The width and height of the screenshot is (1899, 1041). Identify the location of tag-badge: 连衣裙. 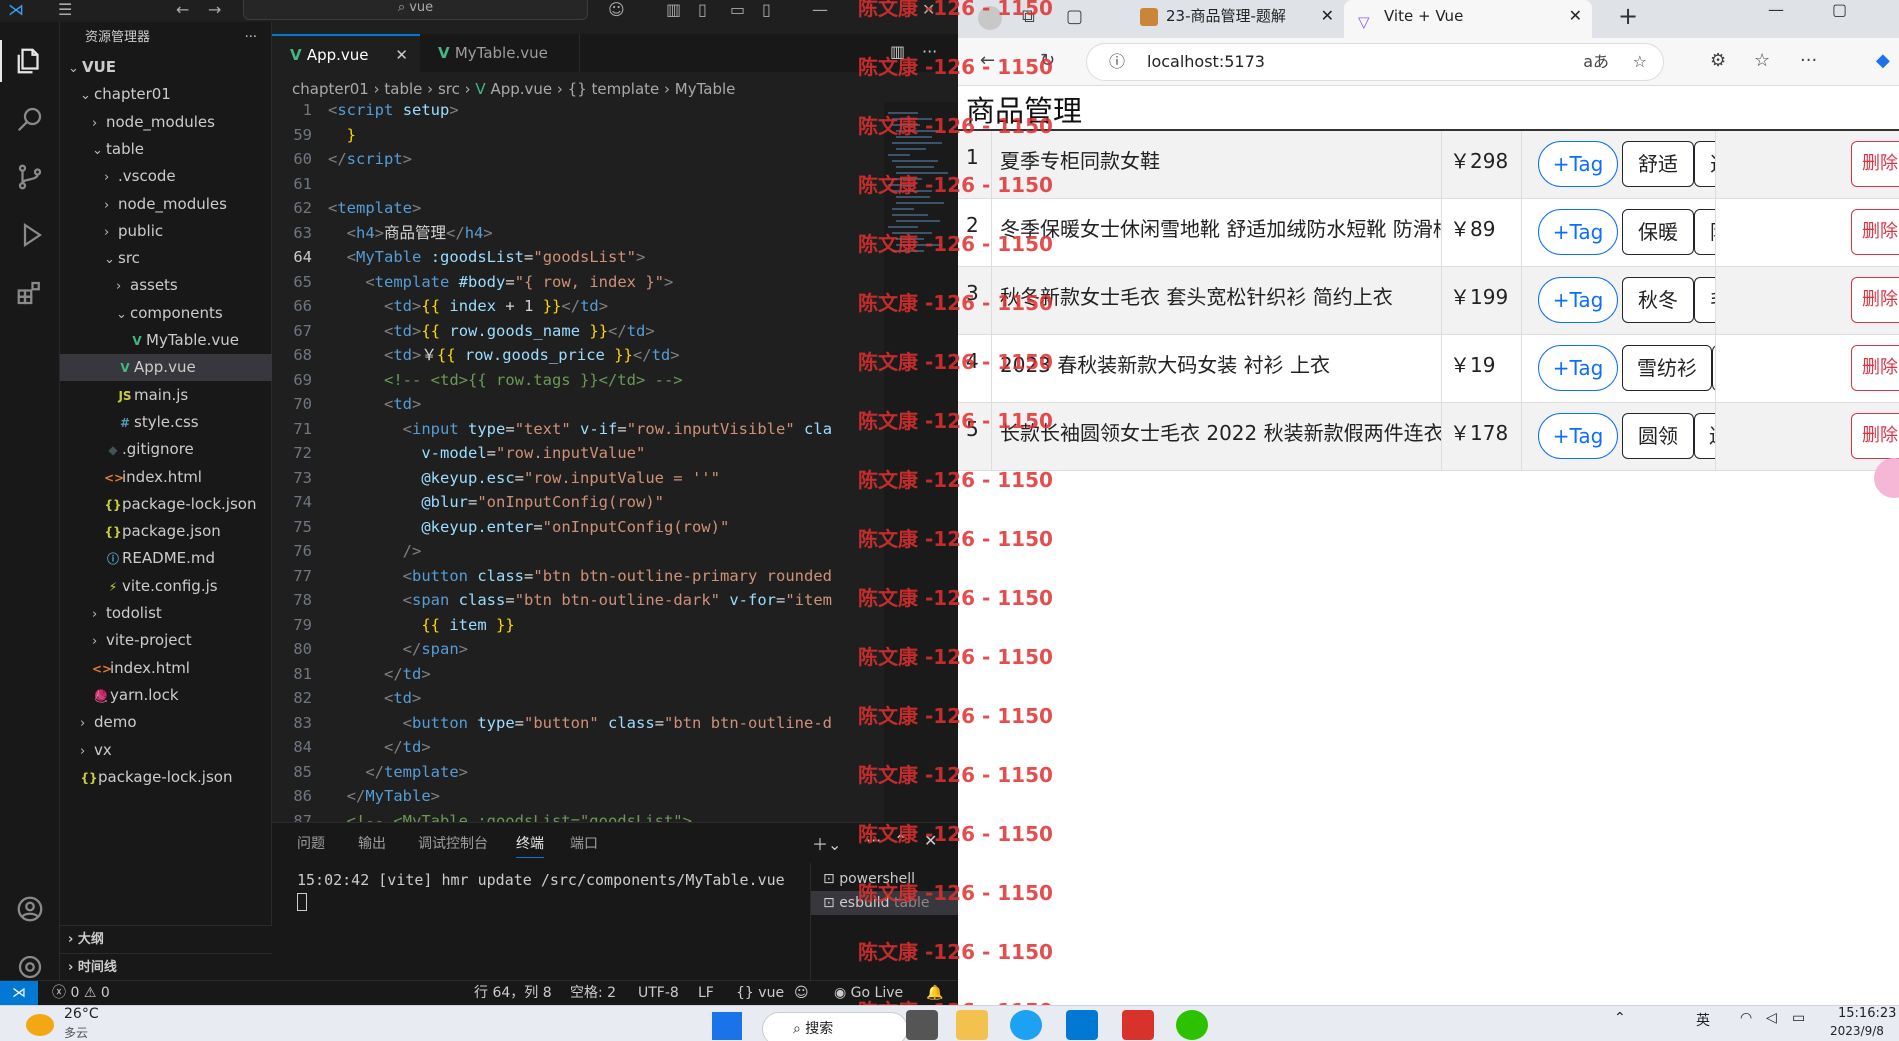
(1704, 436).